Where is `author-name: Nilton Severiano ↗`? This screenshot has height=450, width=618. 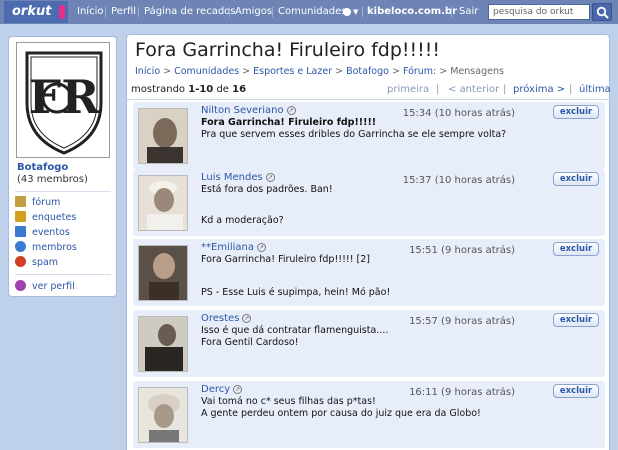
author-name: Nilton Severiano ↗ is located at coordinates (248, 110).